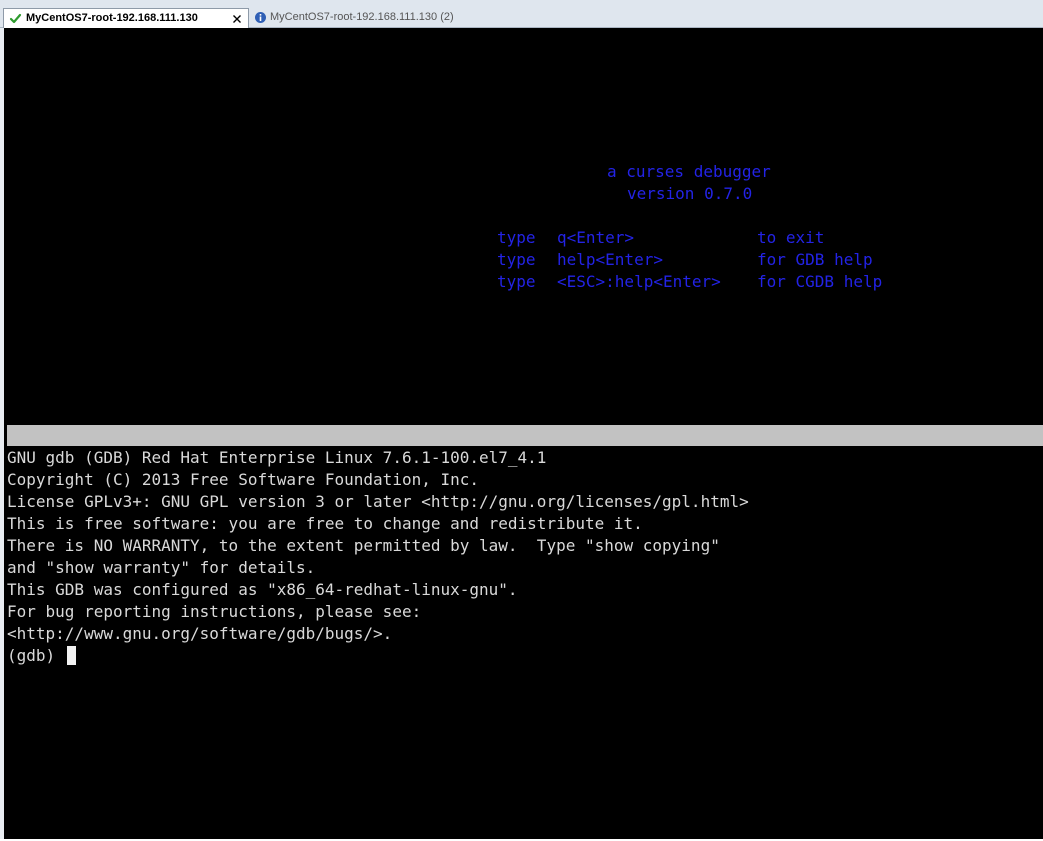 Image resolution: width=1043 pixels, height=841 pixels. I want to click on gdb-output-line: <http://www.gnu.org/software/gdb/bugs/>., so click(200, 633).